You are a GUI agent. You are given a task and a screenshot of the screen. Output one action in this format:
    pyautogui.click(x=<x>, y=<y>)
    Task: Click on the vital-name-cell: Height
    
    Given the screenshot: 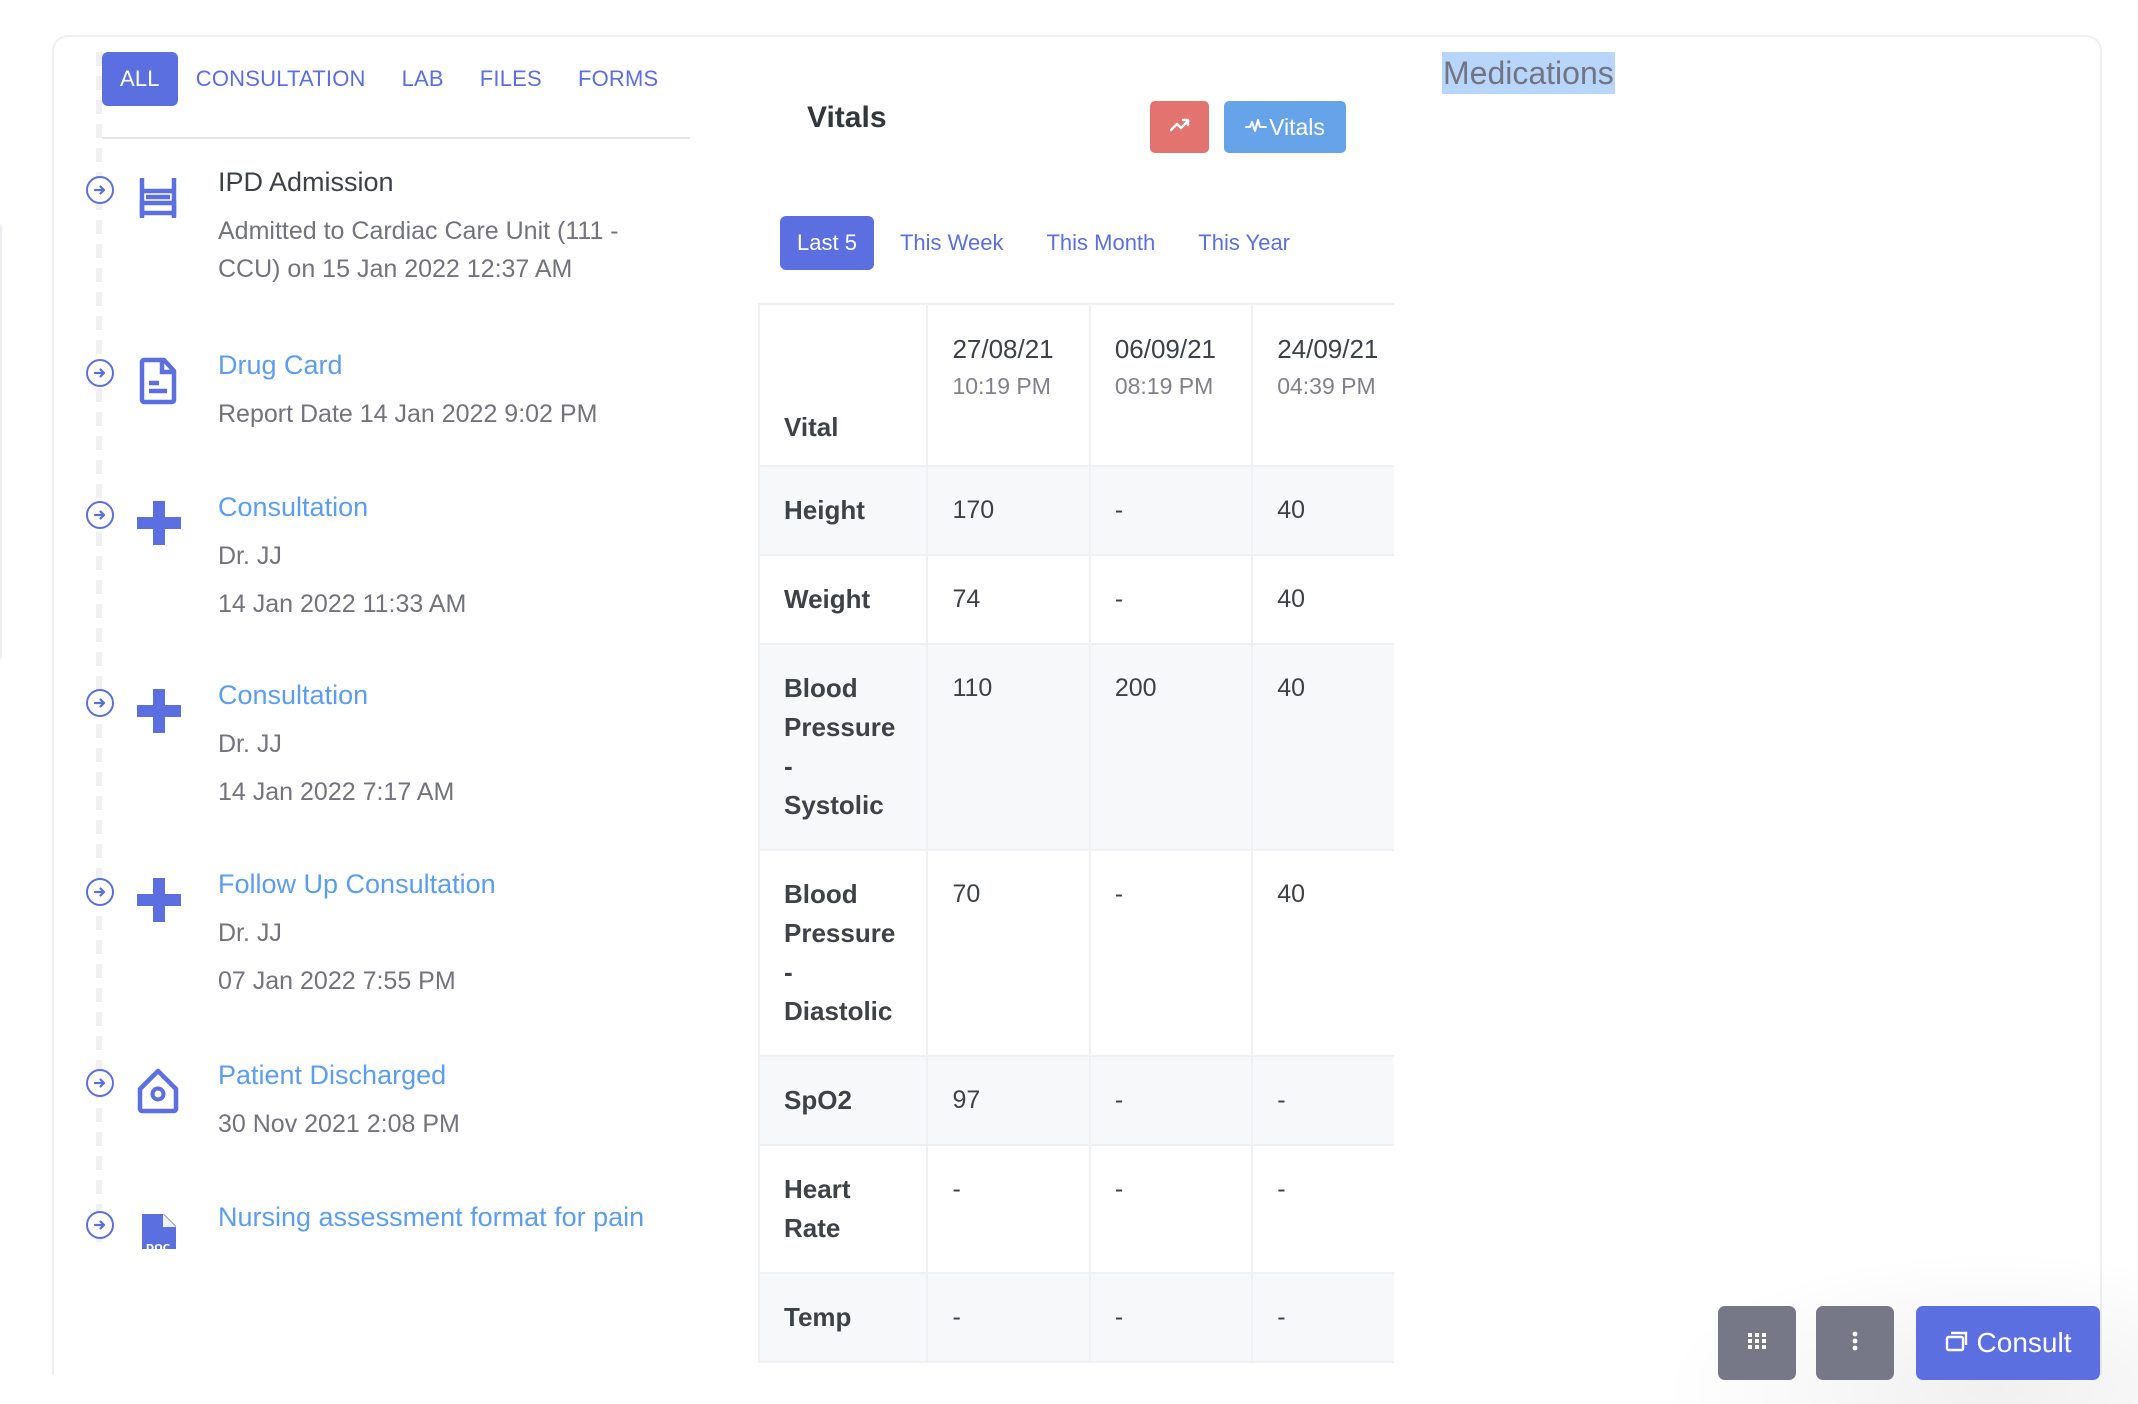 What is the action you would take?
    pyautogui.click(x=843, y=510)
    